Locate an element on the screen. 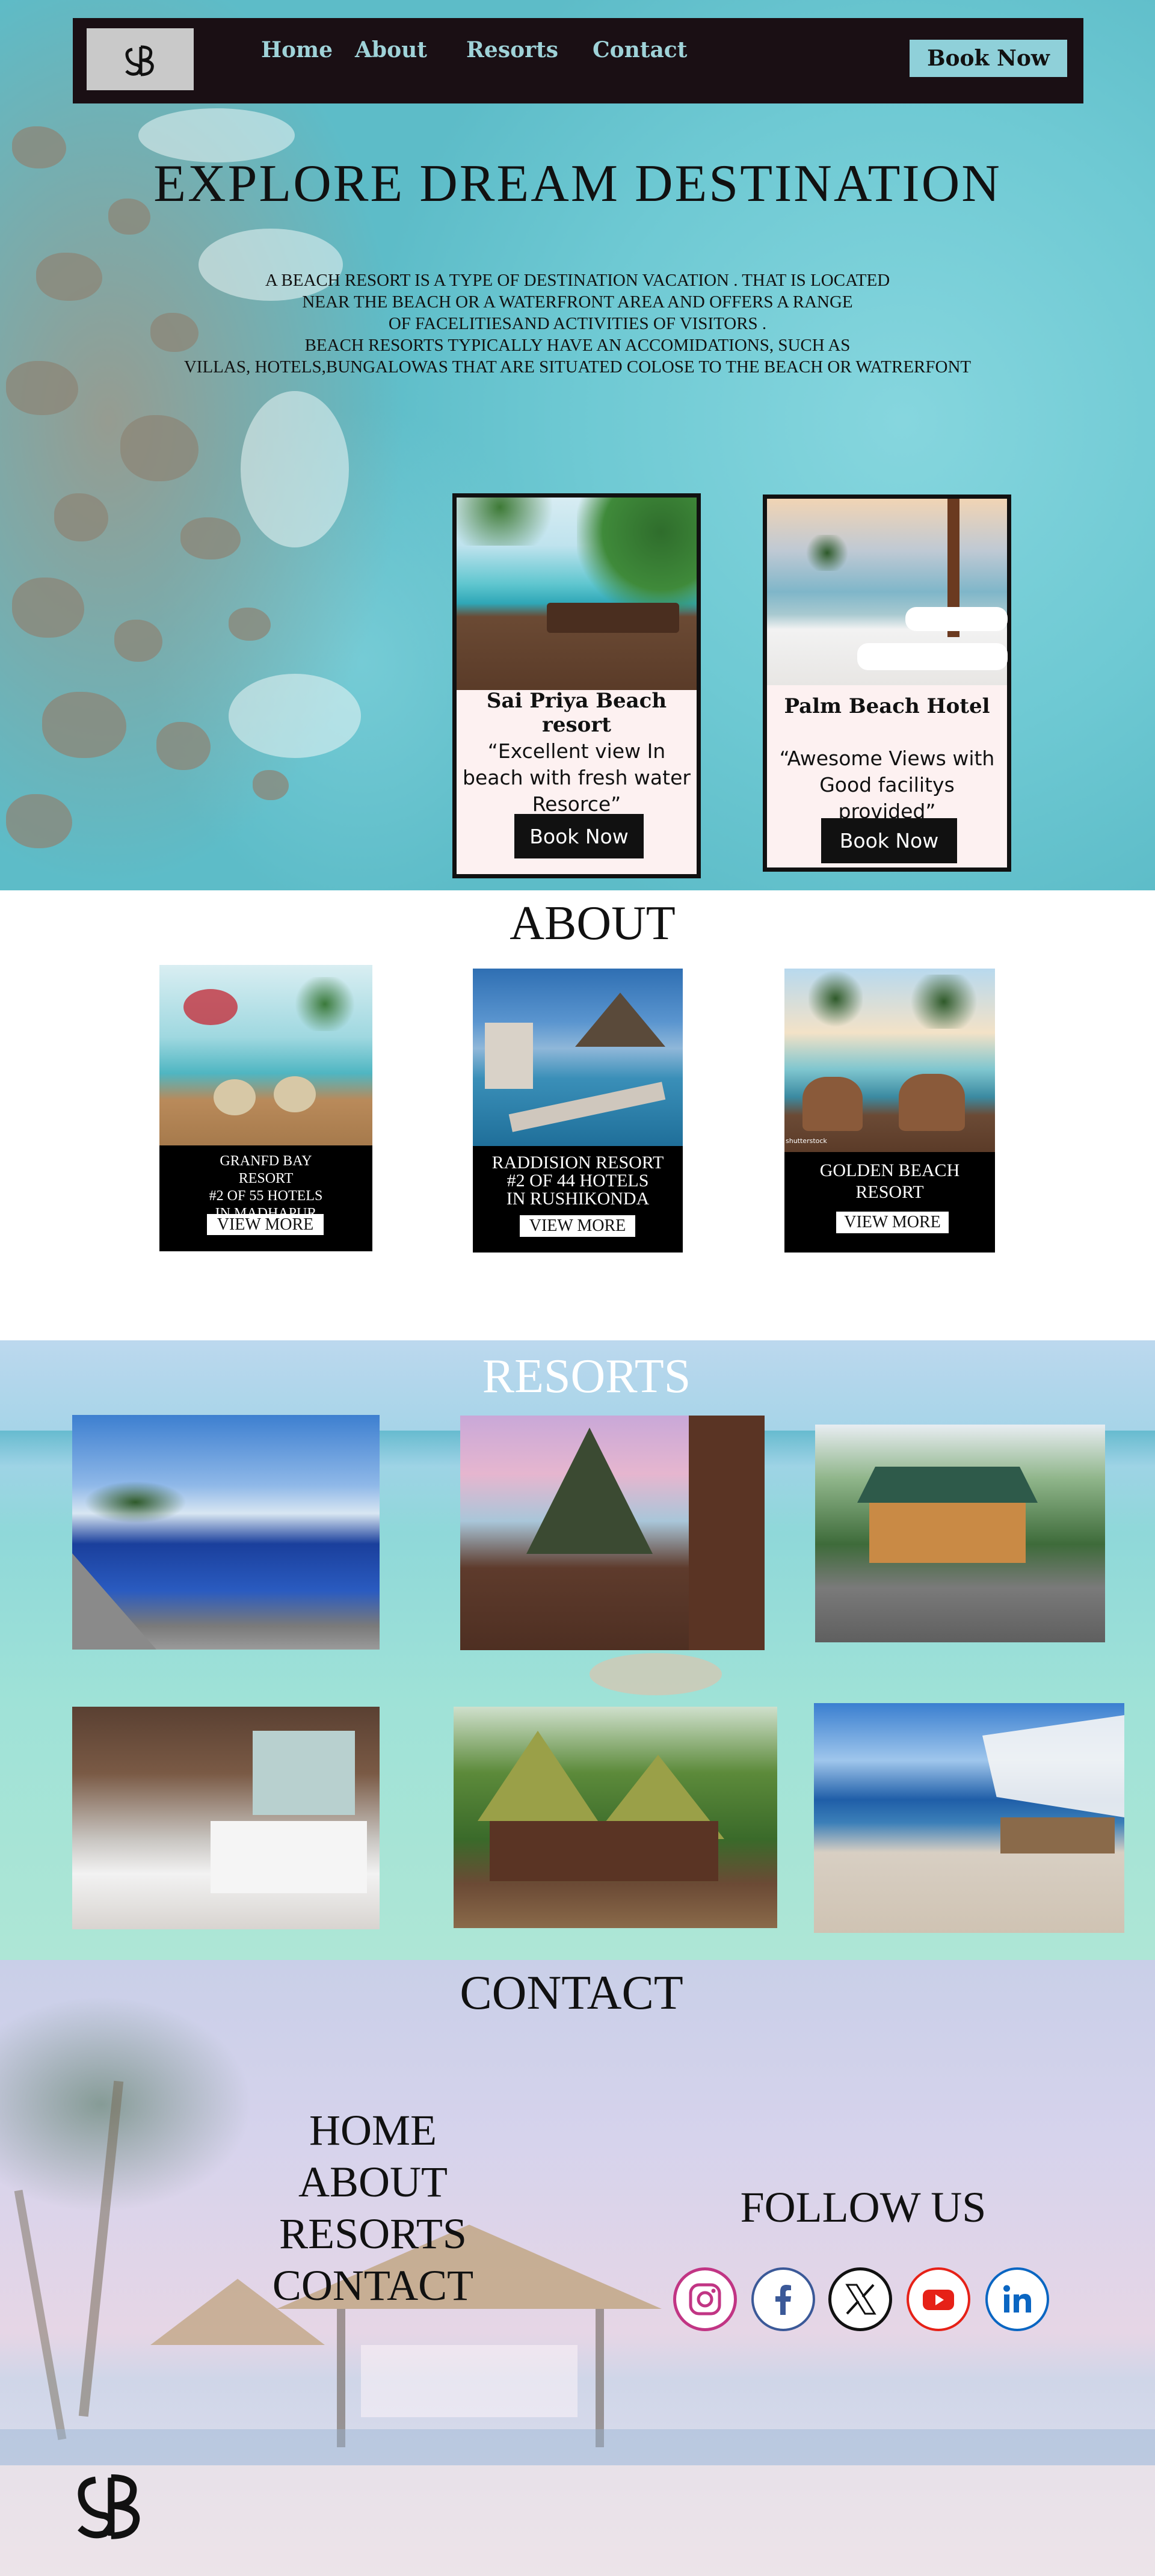 This screenshot has height=2576, width=1155. nav-book-now-button: Book Now is located at coordinates (989, 58).